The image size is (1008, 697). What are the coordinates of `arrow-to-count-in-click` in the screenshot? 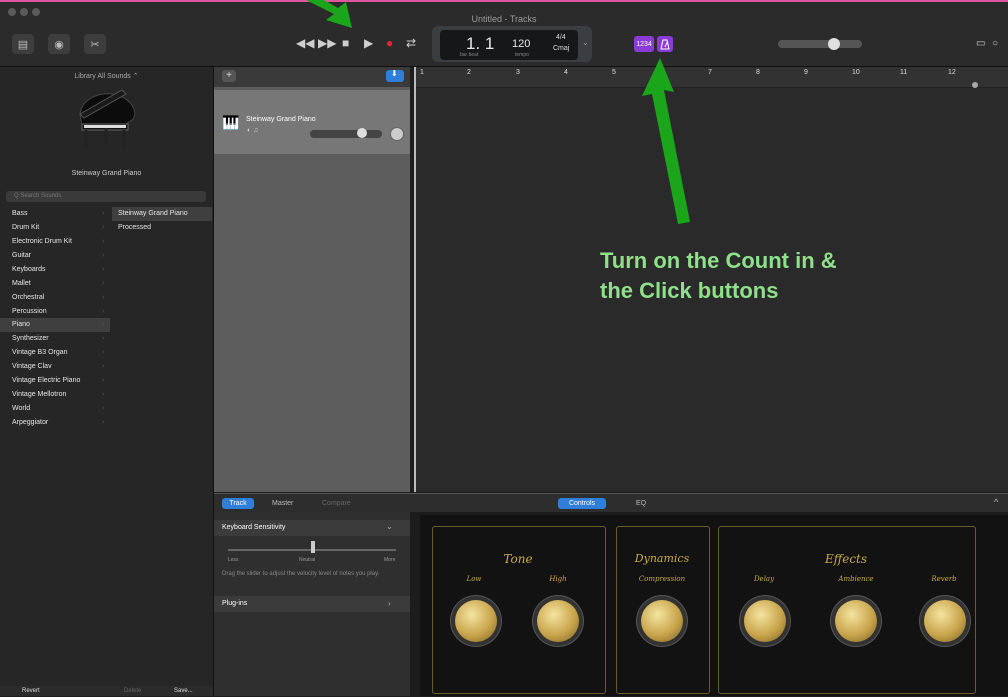 It's located at (666, 141).